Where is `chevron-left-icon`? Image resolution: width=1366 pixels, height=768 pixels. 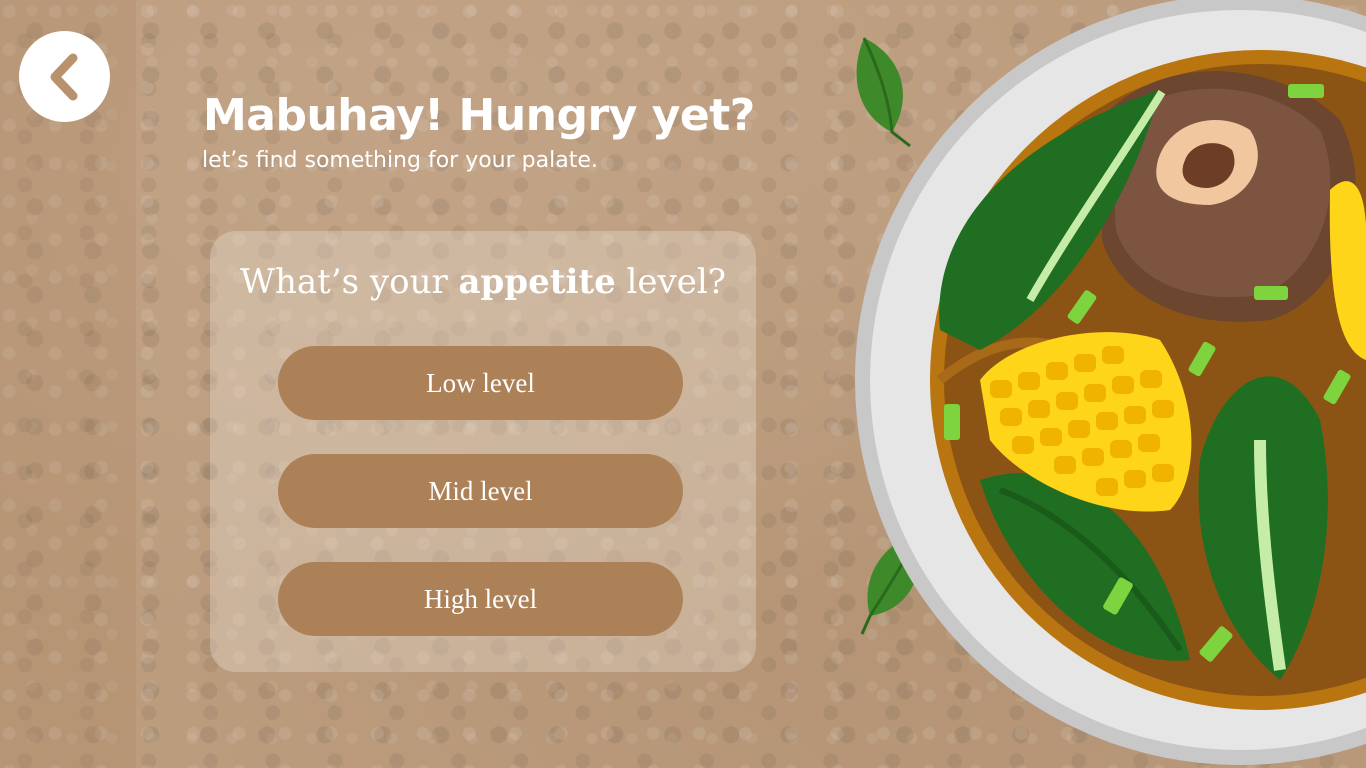 chevron-left-icon is located at coordinates (63, 76).